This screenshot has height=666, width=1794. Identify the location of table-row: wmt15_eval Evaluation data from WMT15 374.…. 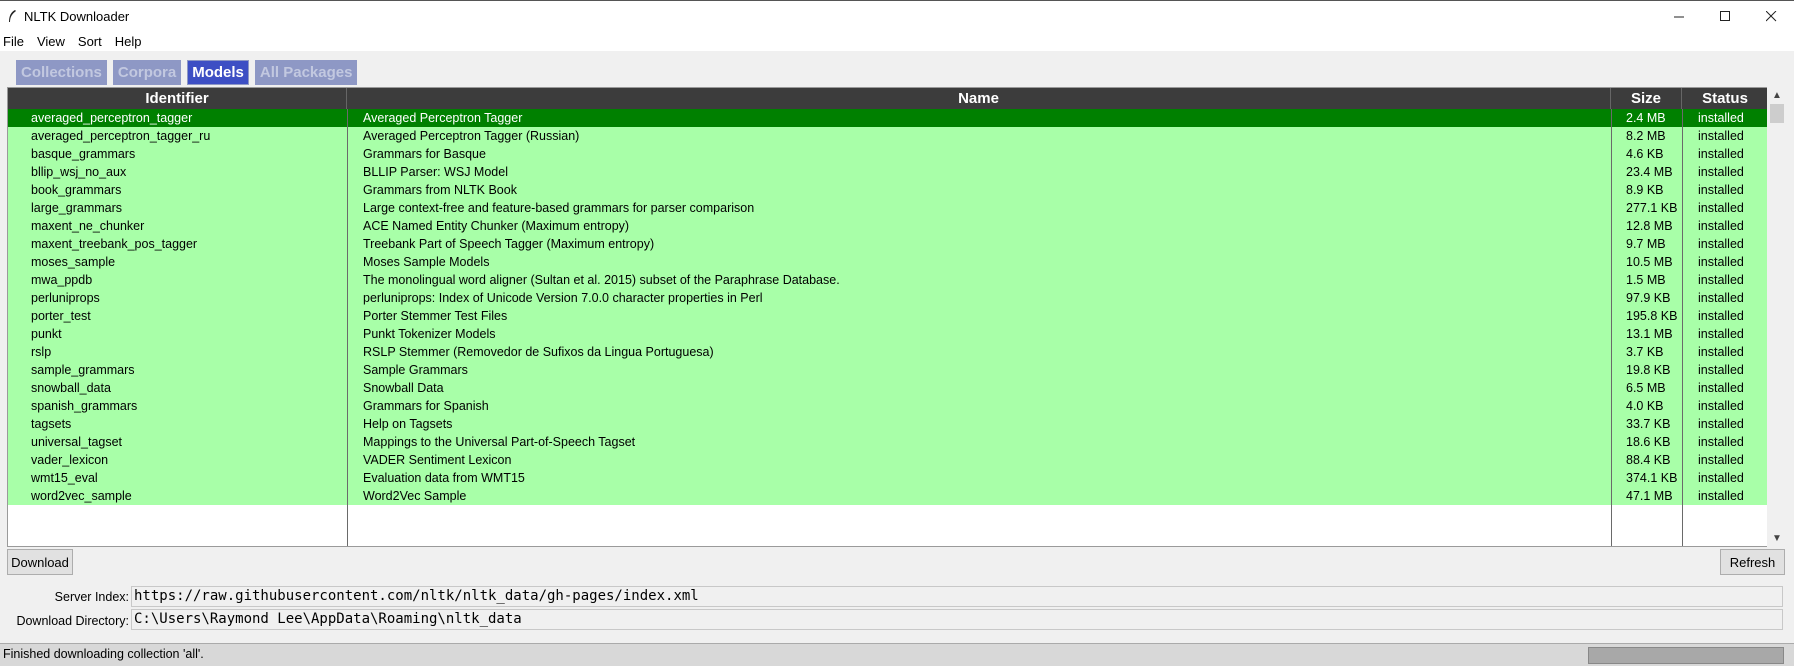
(888, 478).